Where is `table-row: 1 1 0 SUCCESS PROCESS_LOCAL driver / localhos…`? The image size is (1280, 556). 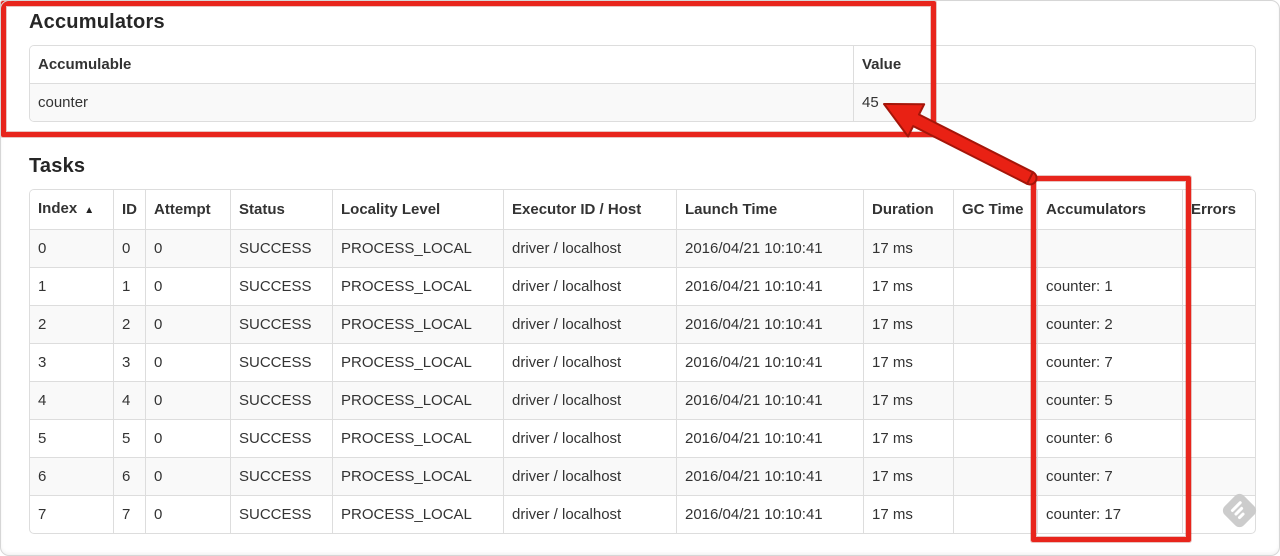
table-row: 1 1 0 SUCCESS PROCESS_LOCAL driver / localhos… is located at coordinates (642, 287).